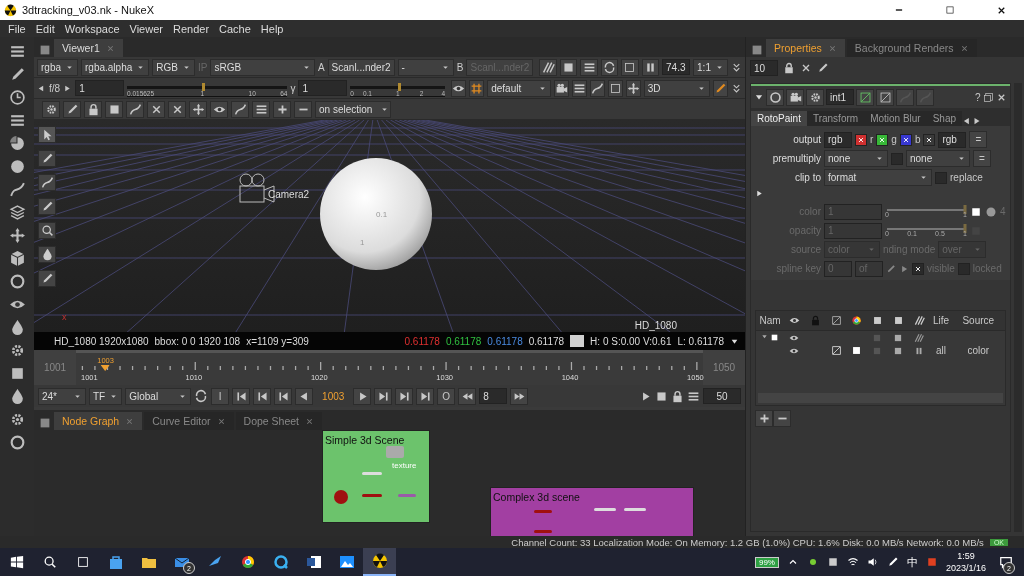  Describe the element at coordinates (49, 562) in the screenshot. I see `search-icon` at that location.